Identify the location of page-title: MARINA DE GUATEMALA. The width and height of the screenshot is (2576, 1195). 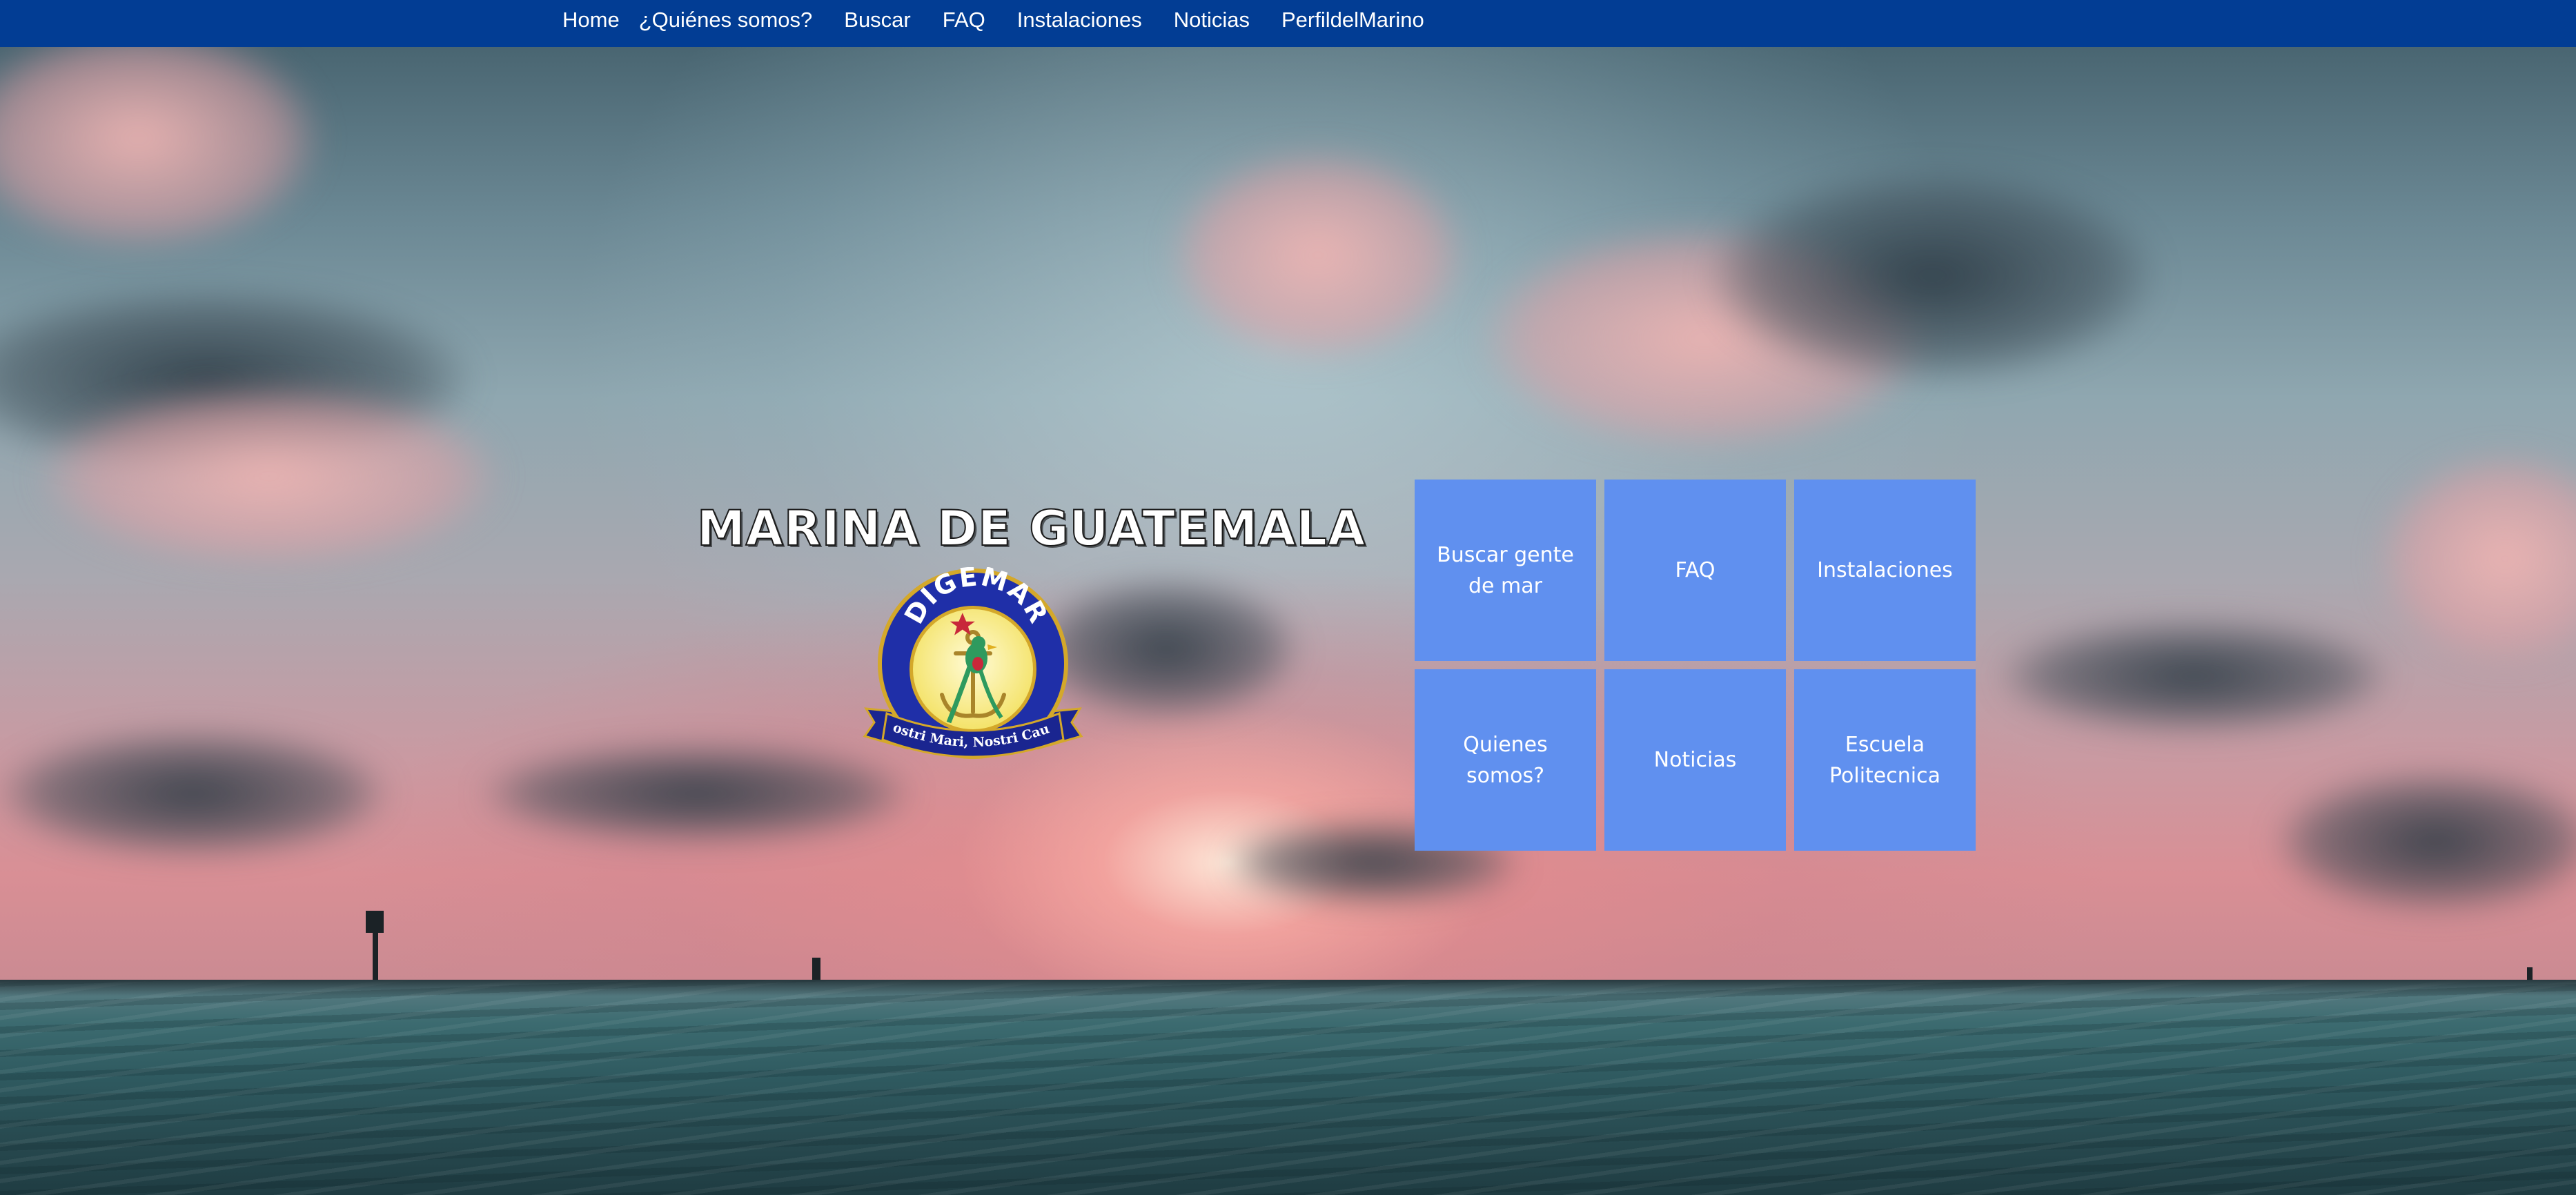
(1031, 528).